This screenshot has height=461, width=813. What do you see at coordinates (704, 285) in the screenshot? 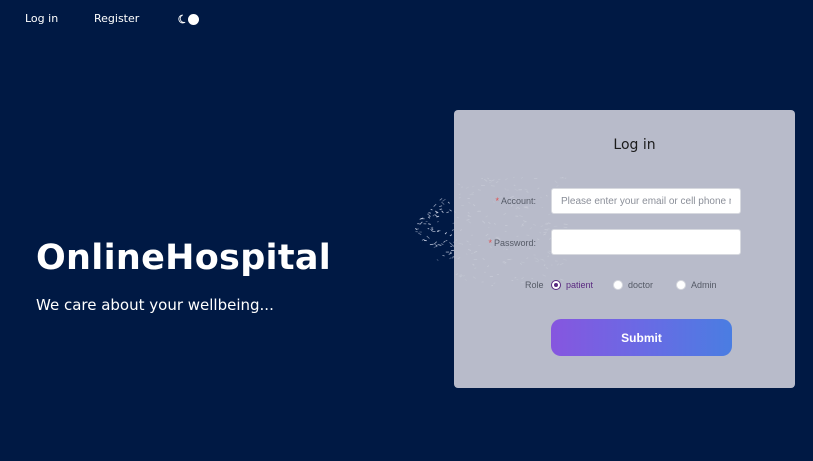
I see `role-option-label: Admin` at bounding box center [704, 285].